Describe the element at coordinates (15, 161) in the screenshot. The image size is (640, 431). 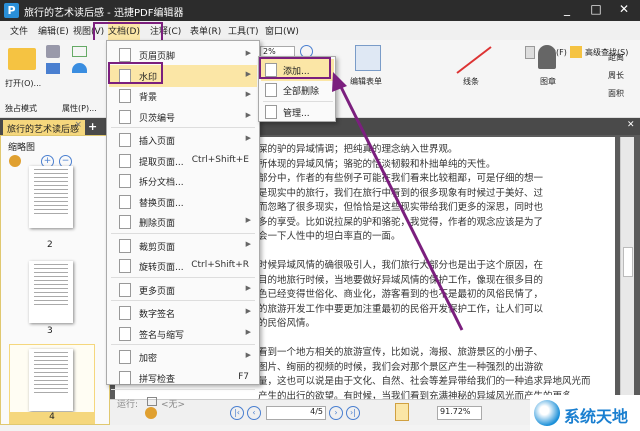
I see `settings-gear-icon` at that location.